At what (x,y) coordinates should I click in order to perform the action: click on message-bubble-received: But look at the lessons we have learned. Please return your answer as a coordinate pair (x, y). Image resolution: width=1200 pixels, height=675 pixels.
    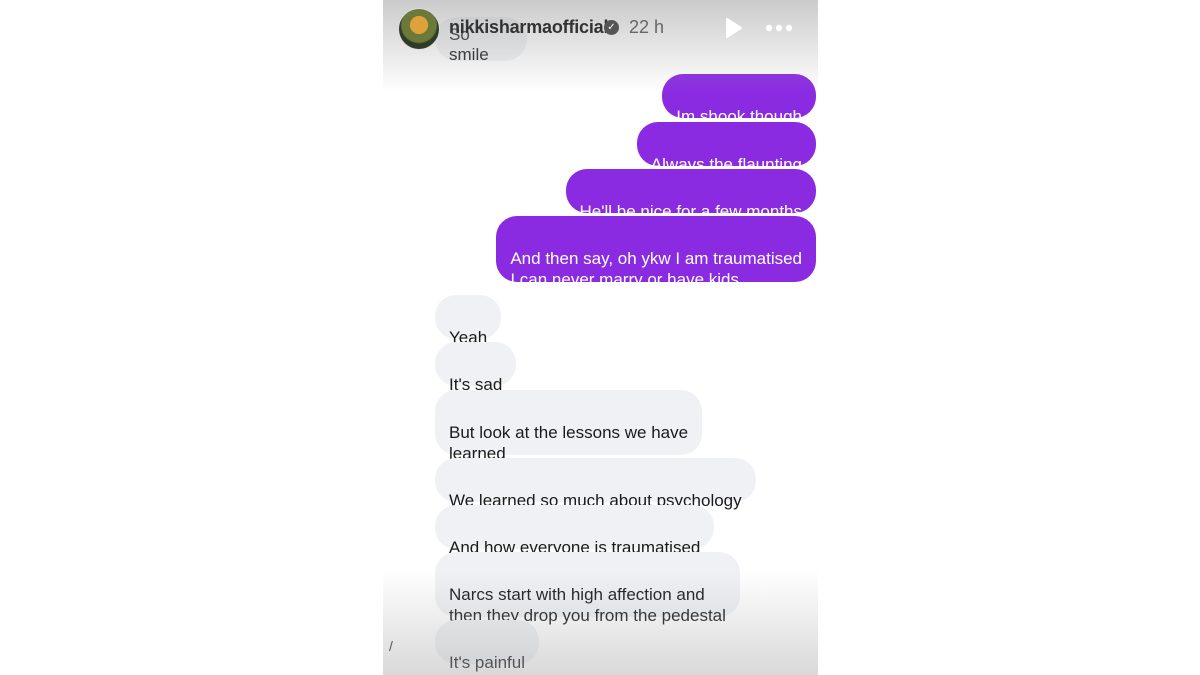
    Looking at the image, I should click on (569, 426).